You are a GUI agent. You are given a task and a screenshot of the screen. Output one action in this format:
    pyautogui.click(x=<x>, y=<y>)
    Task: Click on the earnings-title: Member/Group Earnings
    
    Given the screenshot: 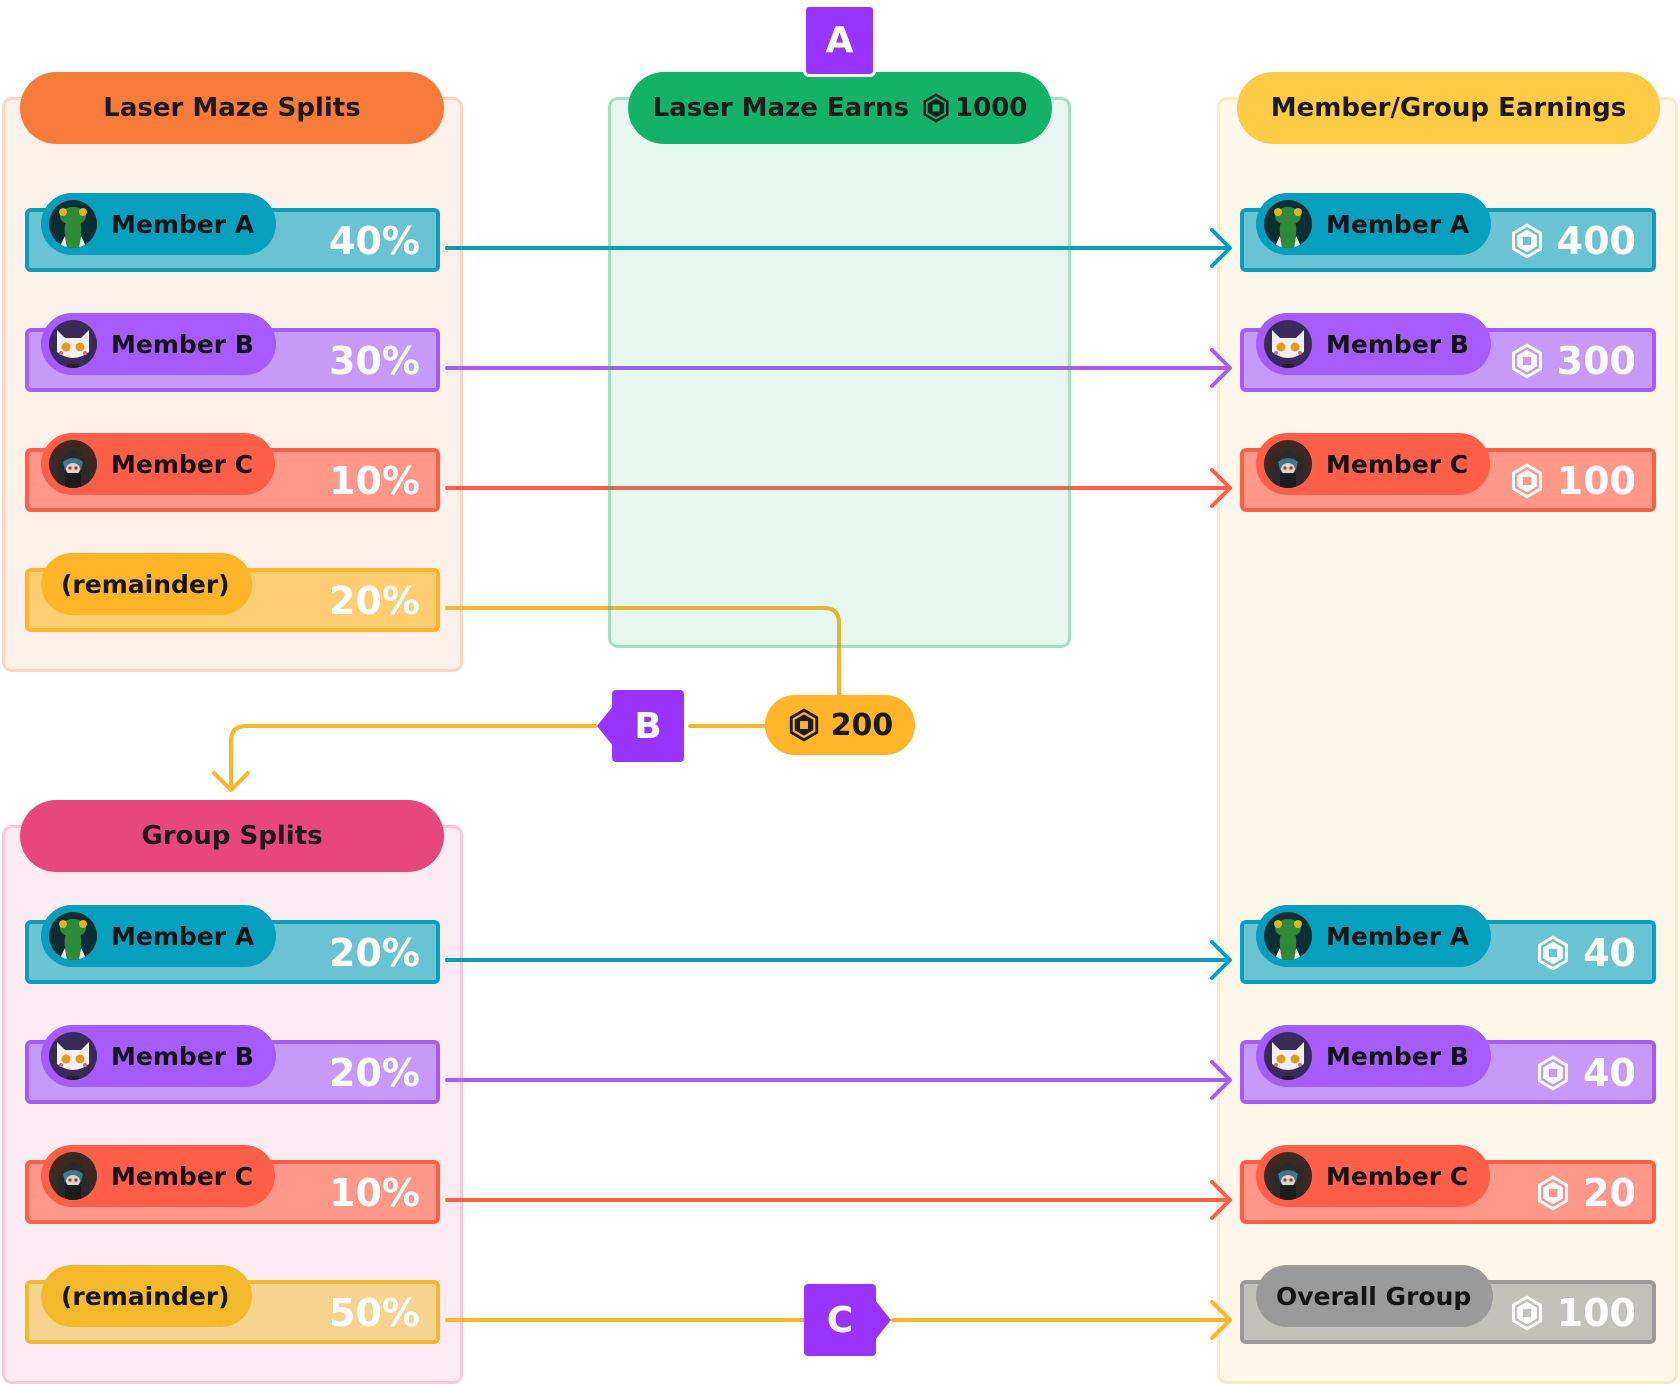 What is the action you would take?
    pyautogui.click(x=1448, y=108)
    